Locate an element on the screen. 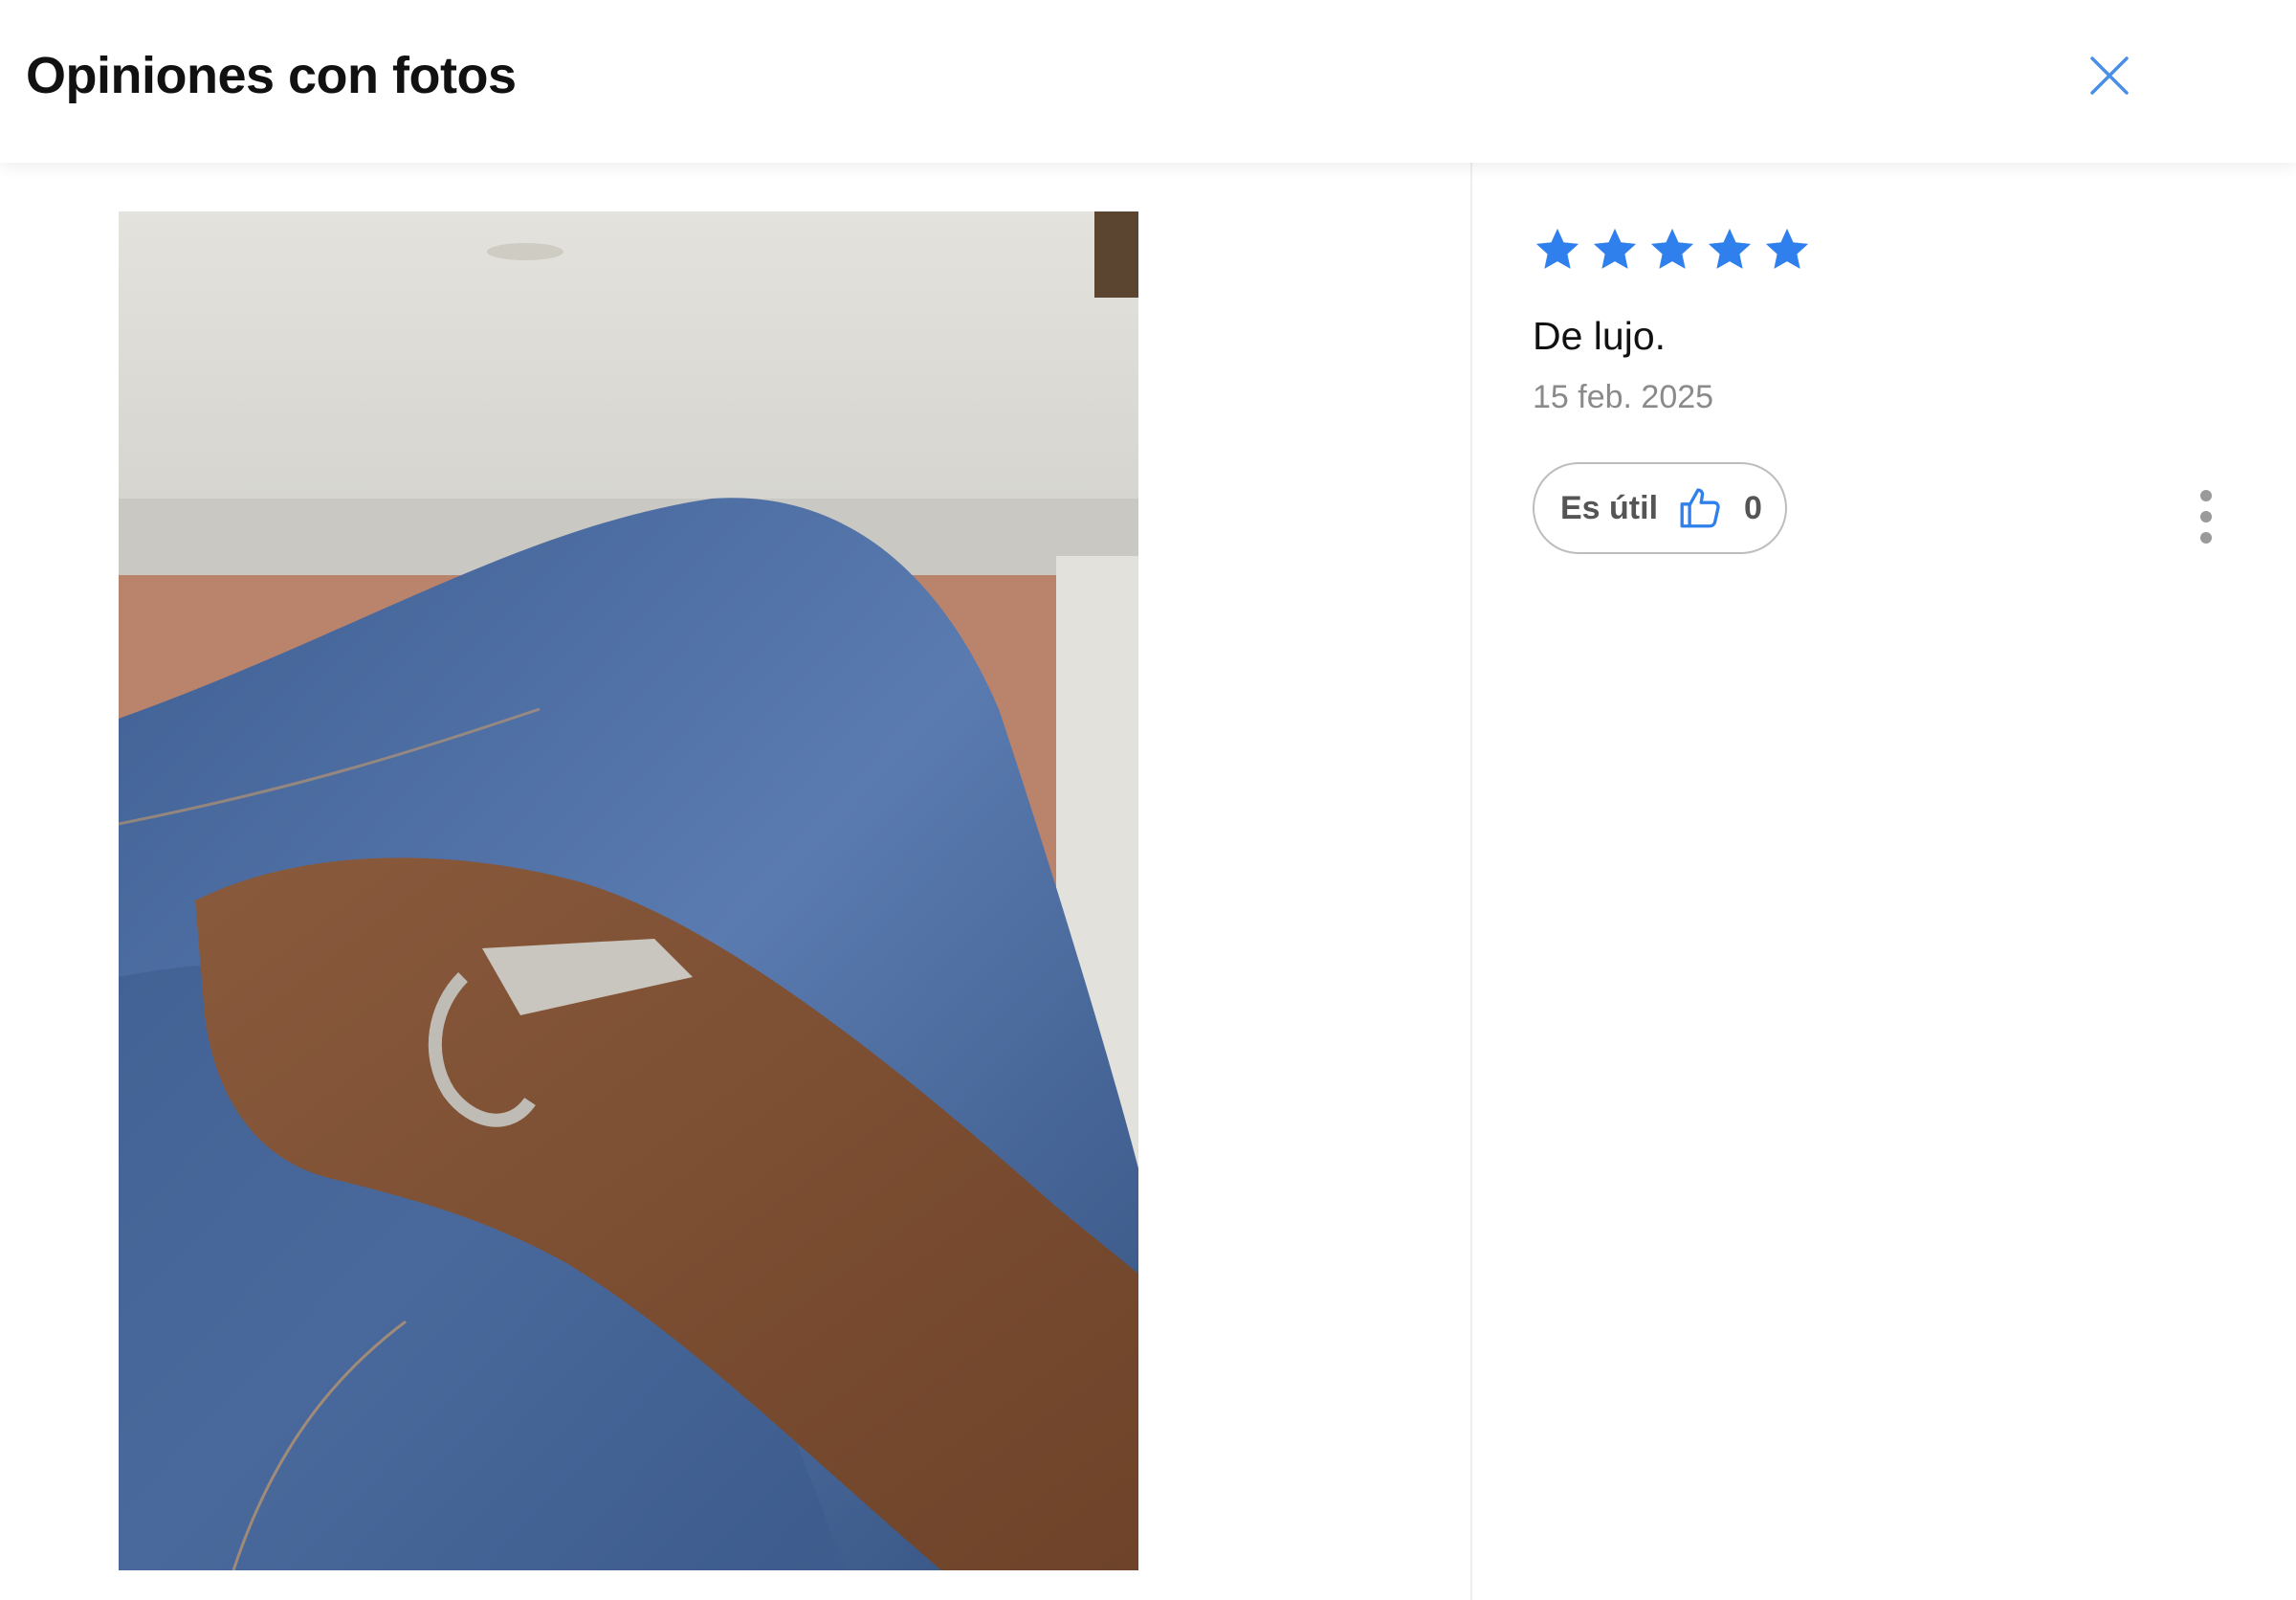 This screenshot has width=2296, height=1600. review-panel: De lujo. 15 feb. 2025 Es útil 0 is located at coordinates (1887, 387).